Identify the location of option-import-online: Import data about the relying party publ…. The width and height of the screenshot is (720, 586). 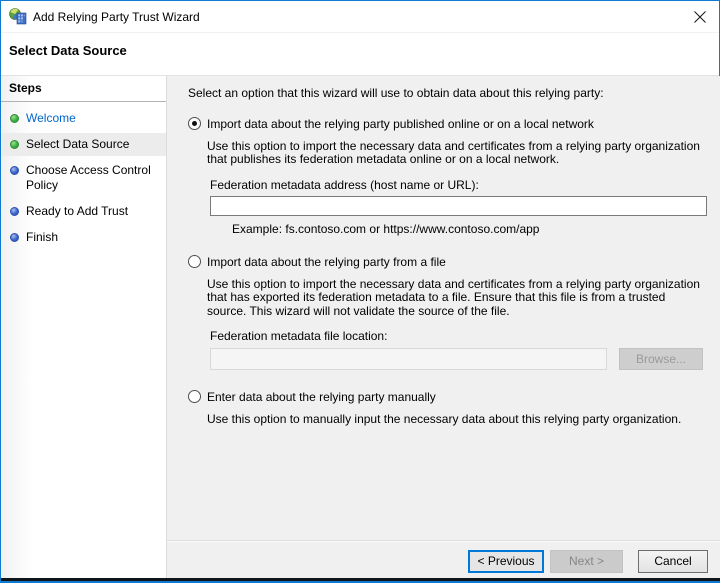
(447, 123).